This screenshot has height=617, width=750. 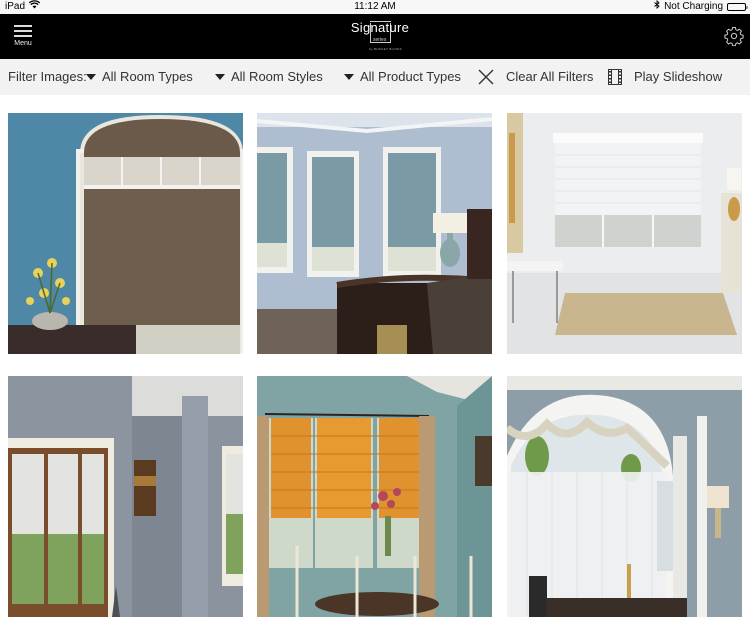 I want to click on film-strip-icon, so click(x=615, y=77).